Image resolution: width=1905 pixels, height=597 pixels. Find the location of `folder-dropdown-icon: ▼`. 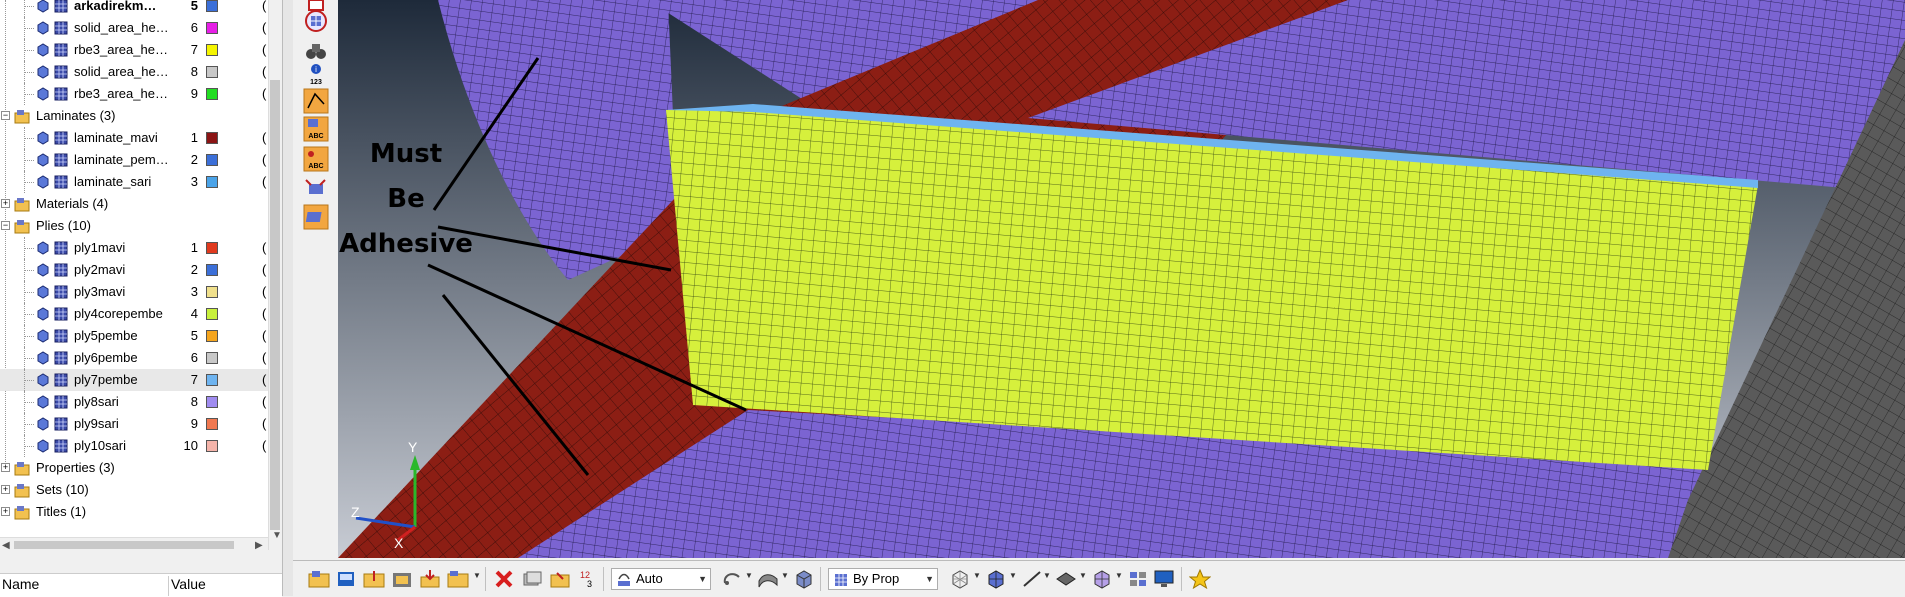

folder-dropdown-icon: ▼ is located at coordinates (477, 575).